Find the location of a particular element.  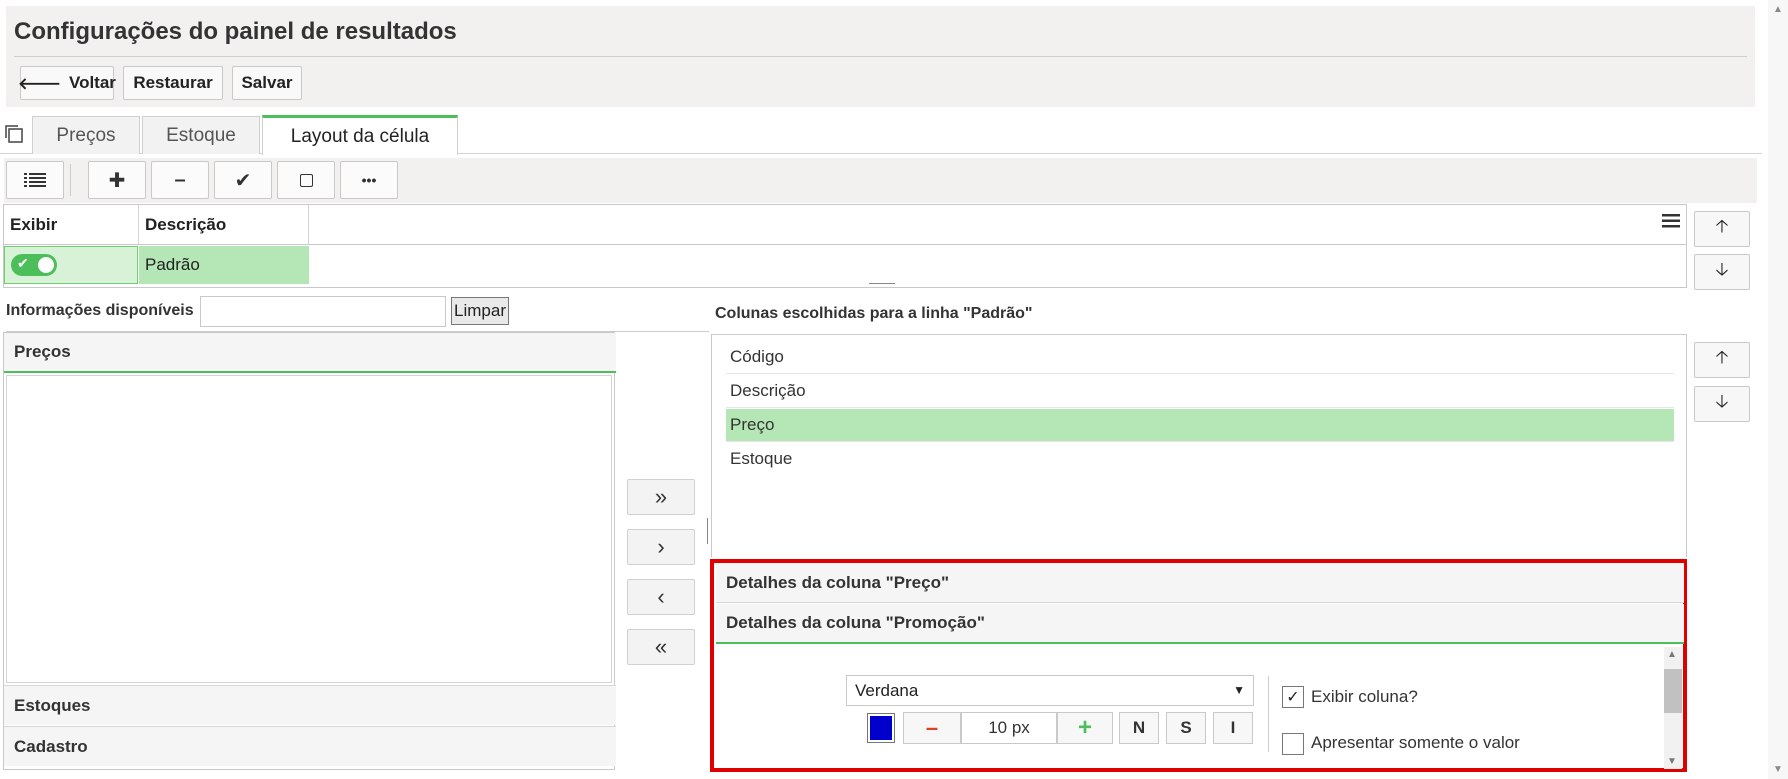

chosen-move-up-button: 🡡 is located at coordinates (1722, 360).